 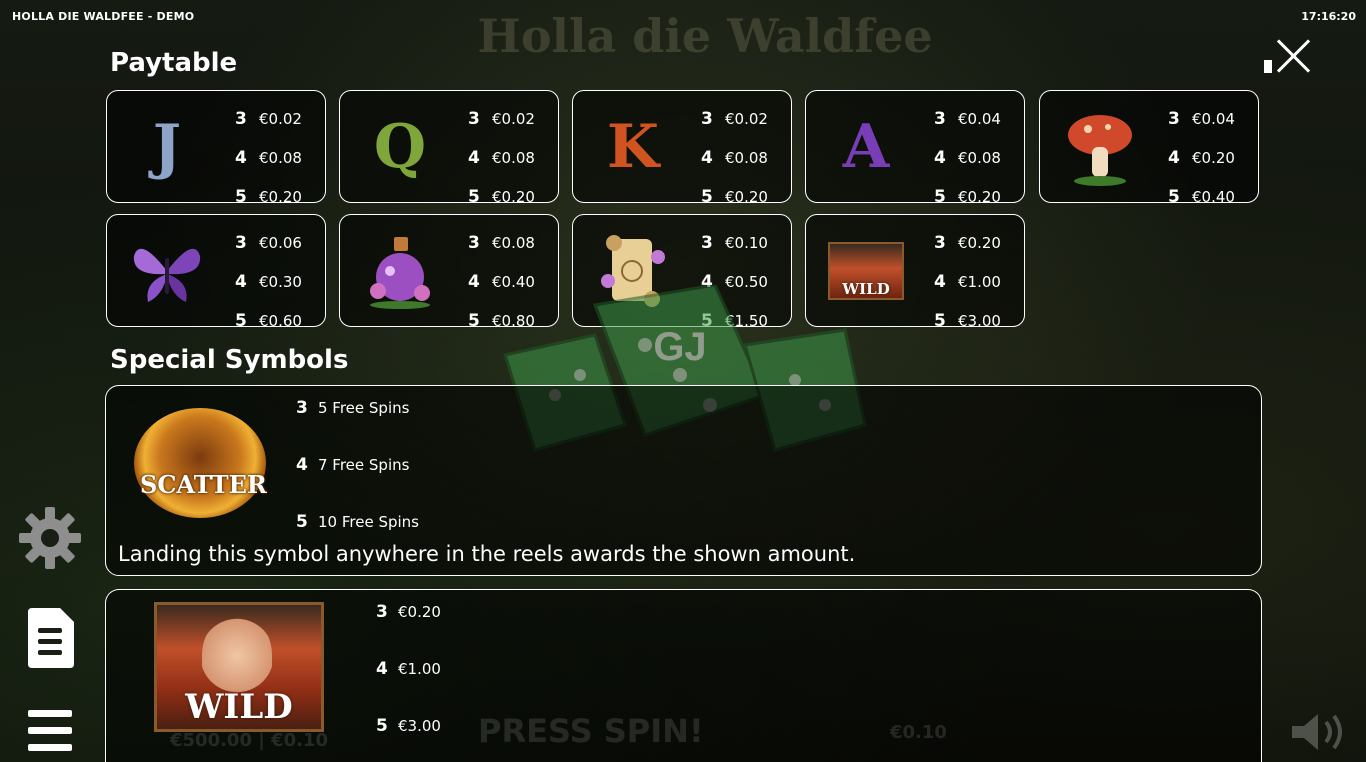 I want to click on balance-ghost: €500.00 | €0.10, so click(x=249, y=740).